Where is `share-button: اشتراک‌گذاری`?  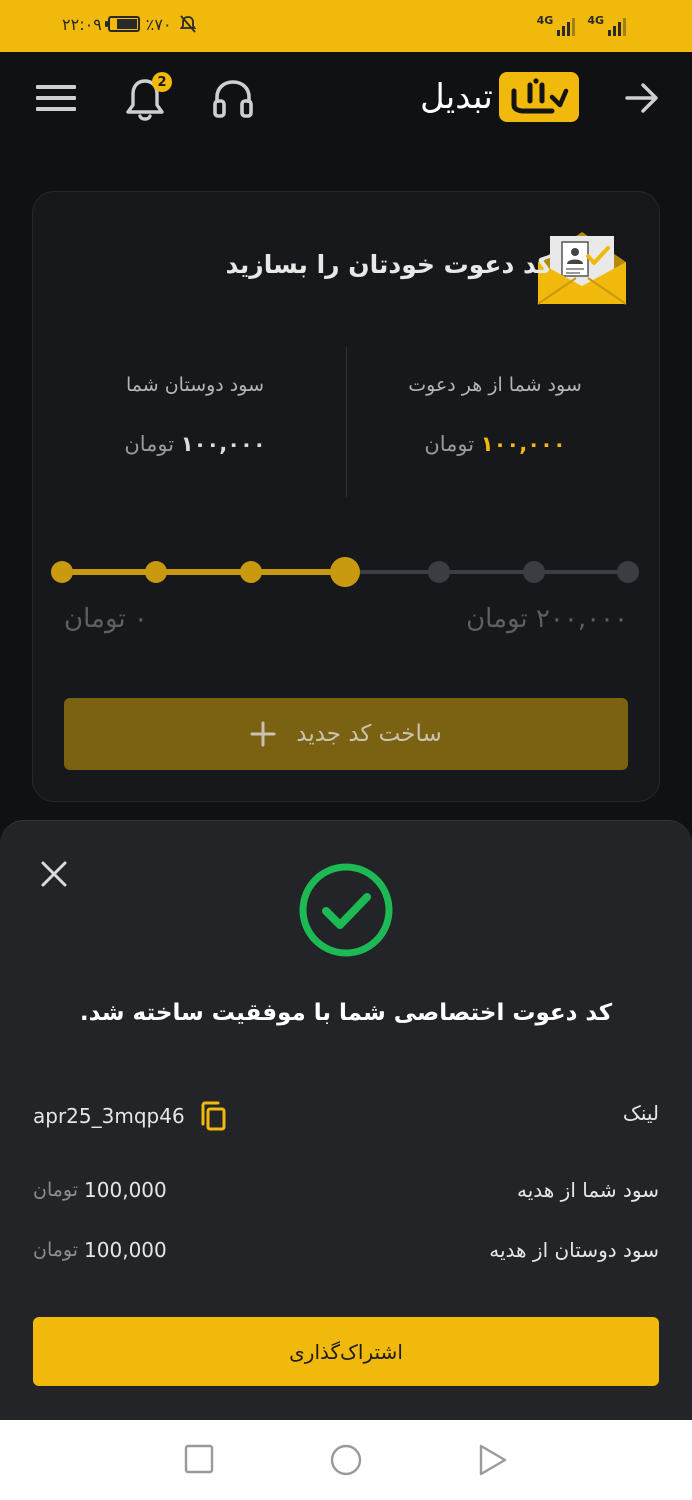 share-button: اشتراک‌گذاری is located at coordinates (346, 1351).